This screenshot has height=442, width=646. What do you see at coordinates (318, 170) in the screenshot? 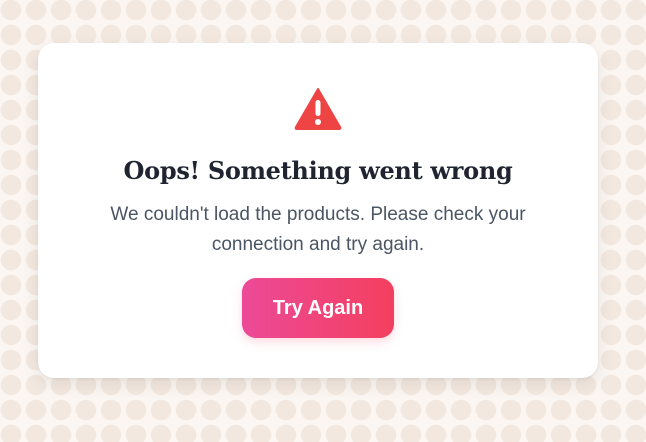
I see `error-title: Oops! Something went wrong` at bounding box center [318, 170].